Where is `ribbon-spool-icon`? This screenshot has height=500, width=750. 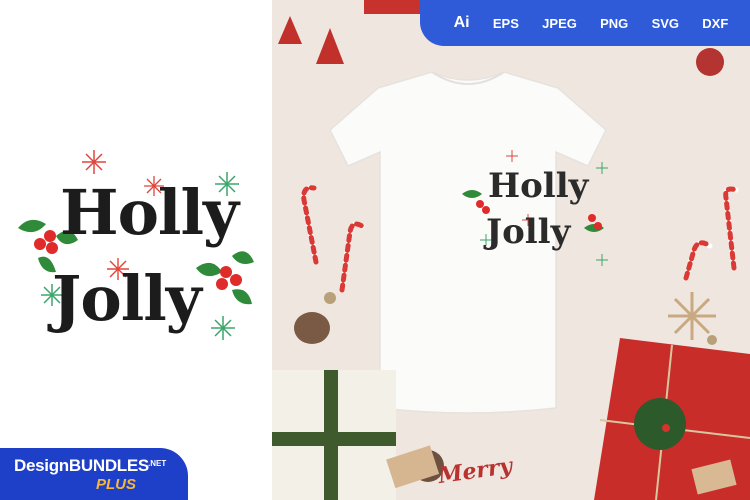 ribbon-spool-icon is located at coordinates (710, 62).